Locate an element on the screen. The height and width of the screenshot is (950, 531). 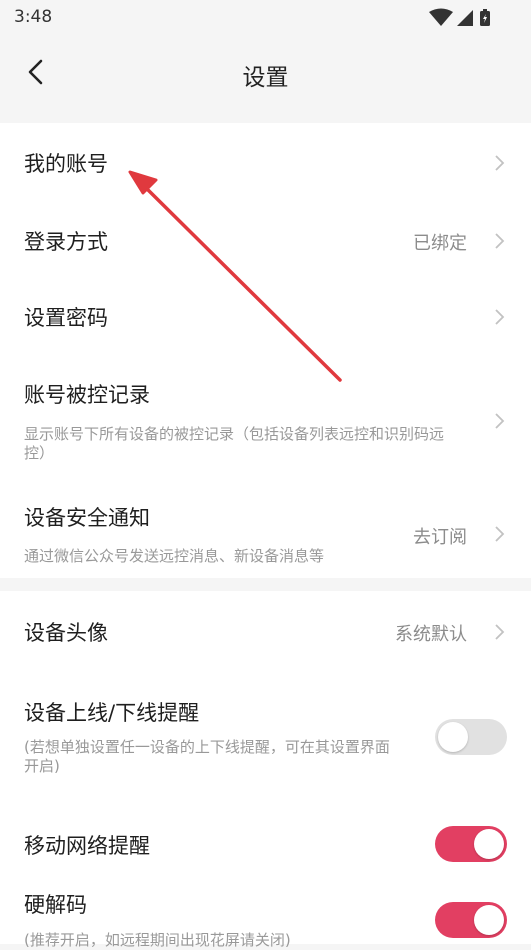
row-subtitle: (若想单独设置任一设备的上下线提醒，可在其设置界面开启) is located at coordinates (207, 756).